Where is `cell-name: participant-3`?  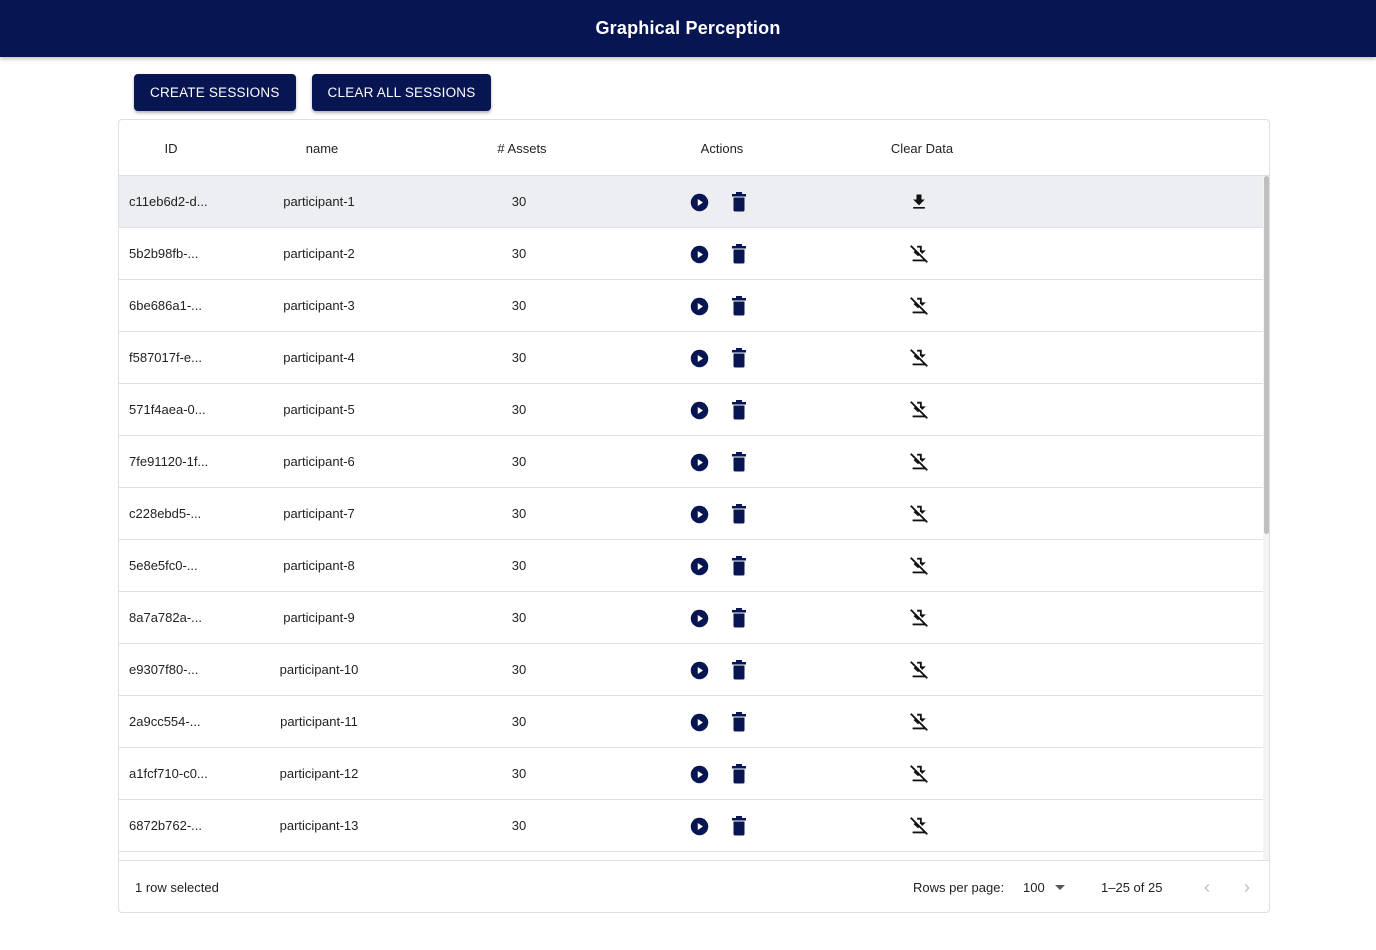
cell-name: participant-3 is located at coordinates (319, 305).